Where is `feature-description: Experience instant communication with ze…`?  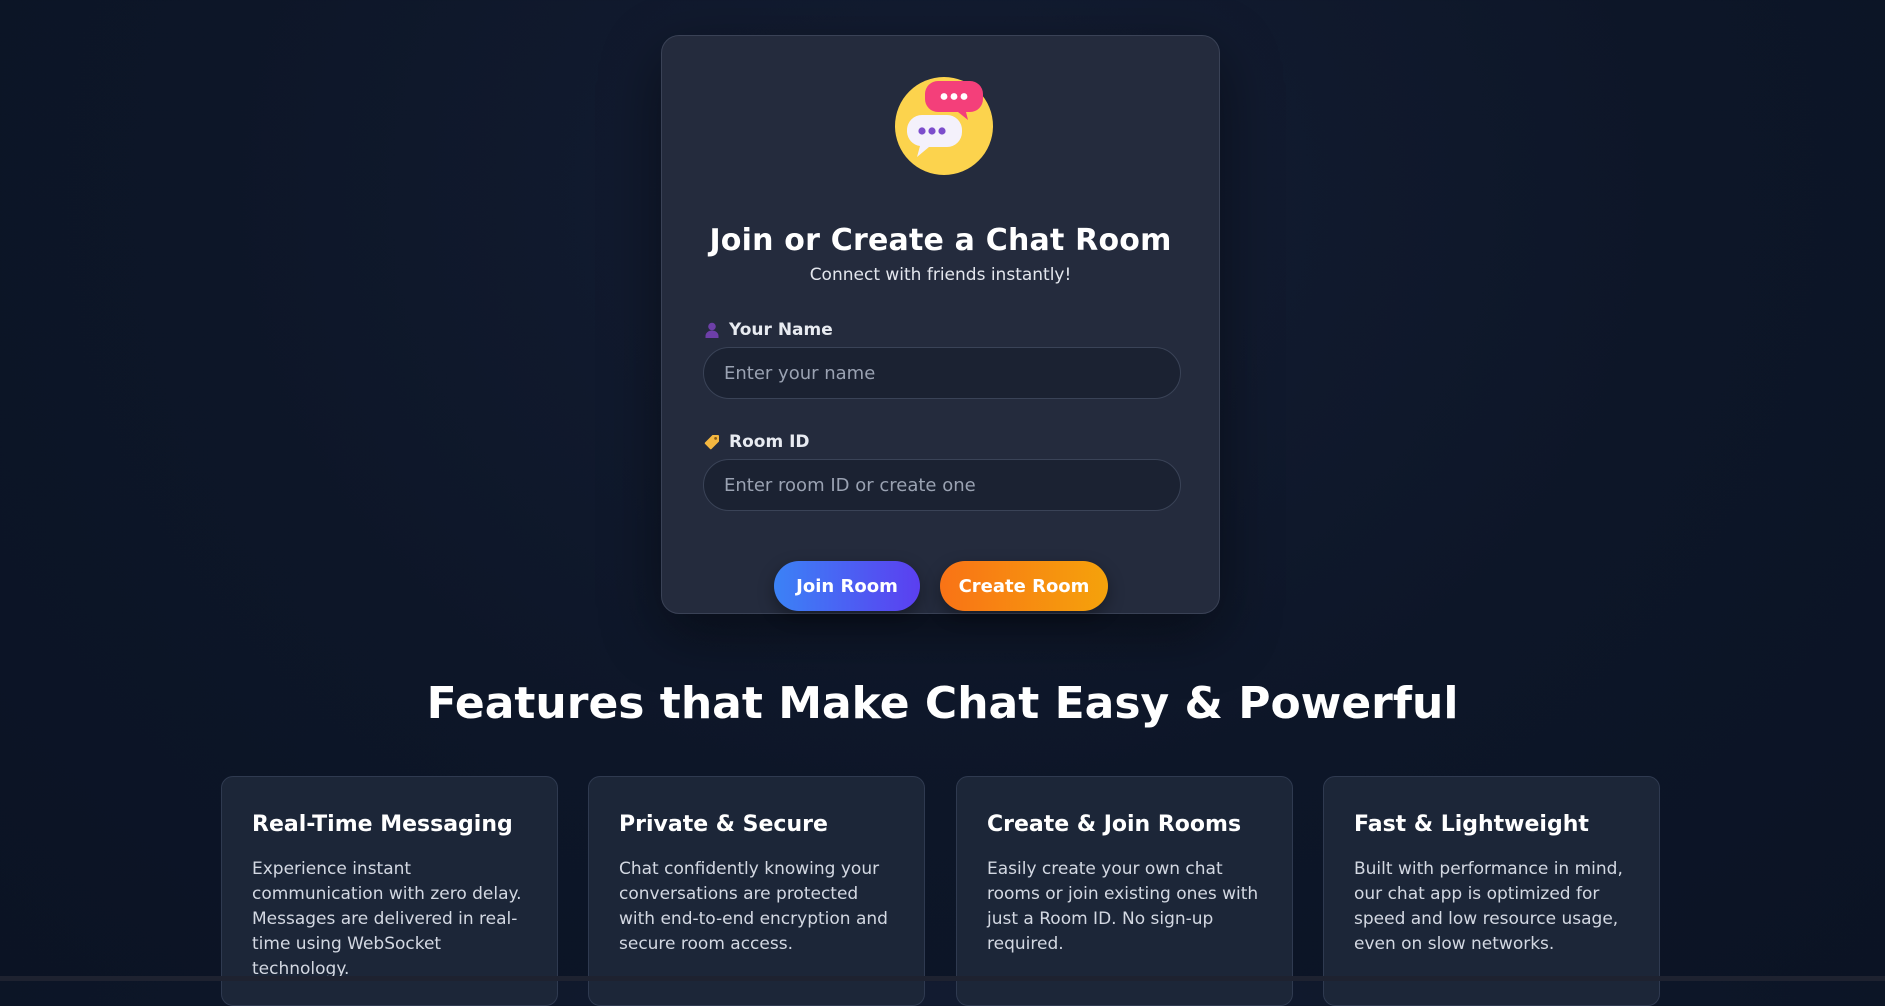
feature-description: Experience instant communication with ze… is located at coordinates (387, 919).